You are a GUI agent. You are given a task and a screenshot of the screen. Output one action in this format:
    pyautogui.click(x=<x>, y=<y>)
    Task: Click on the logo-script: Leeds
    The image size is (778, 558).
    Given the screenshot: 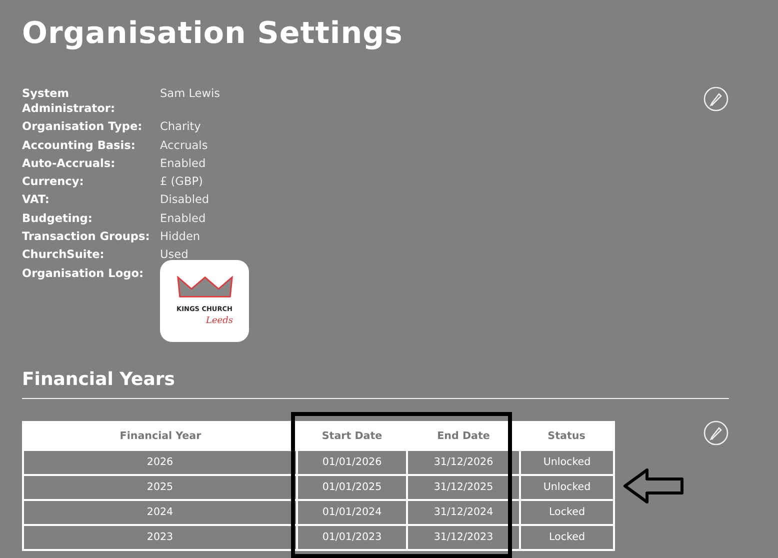 What is the action you would take?
    pyautogui.click(x=219, y=321)
    